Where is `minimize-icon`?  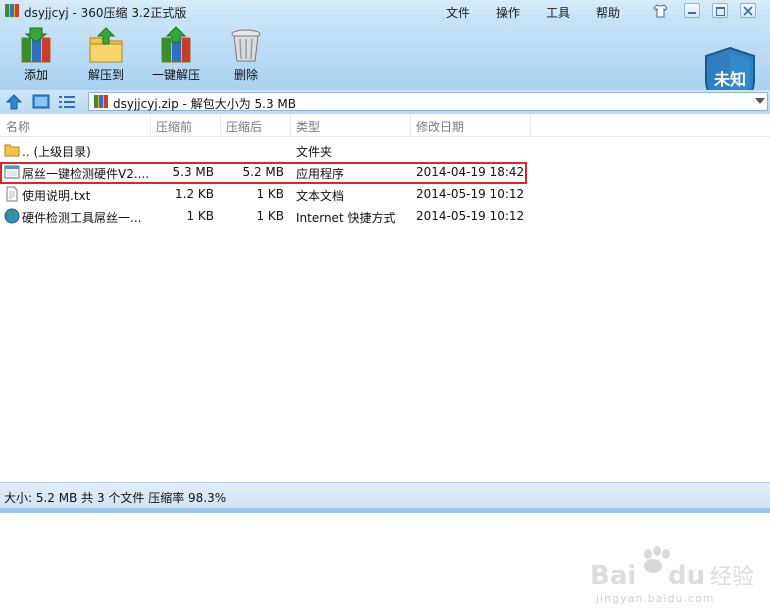 minimize-icon is located at coordinates (692, 13).